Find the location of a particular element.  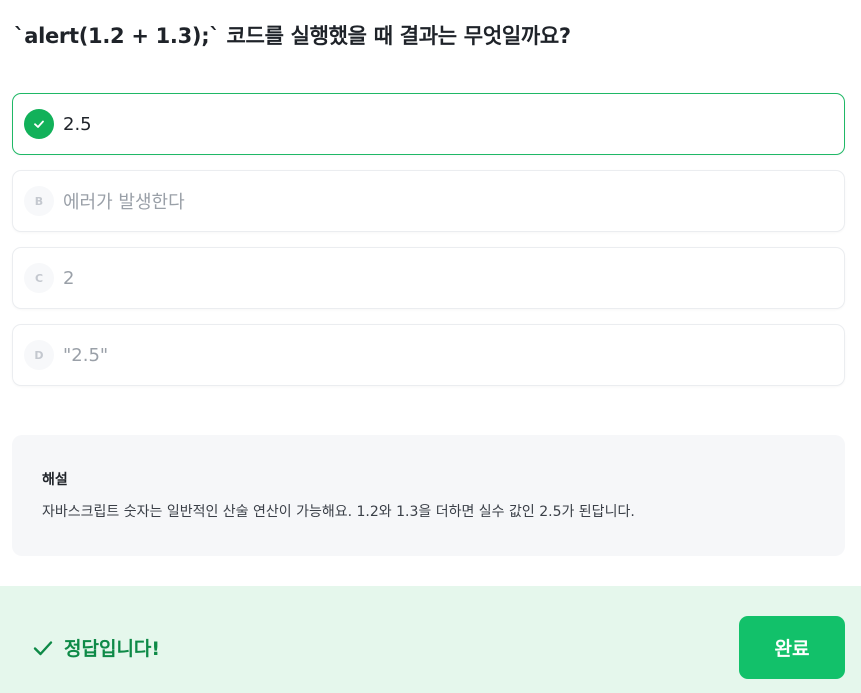

finish-button: 완료 is located at coordinates (792, 647).